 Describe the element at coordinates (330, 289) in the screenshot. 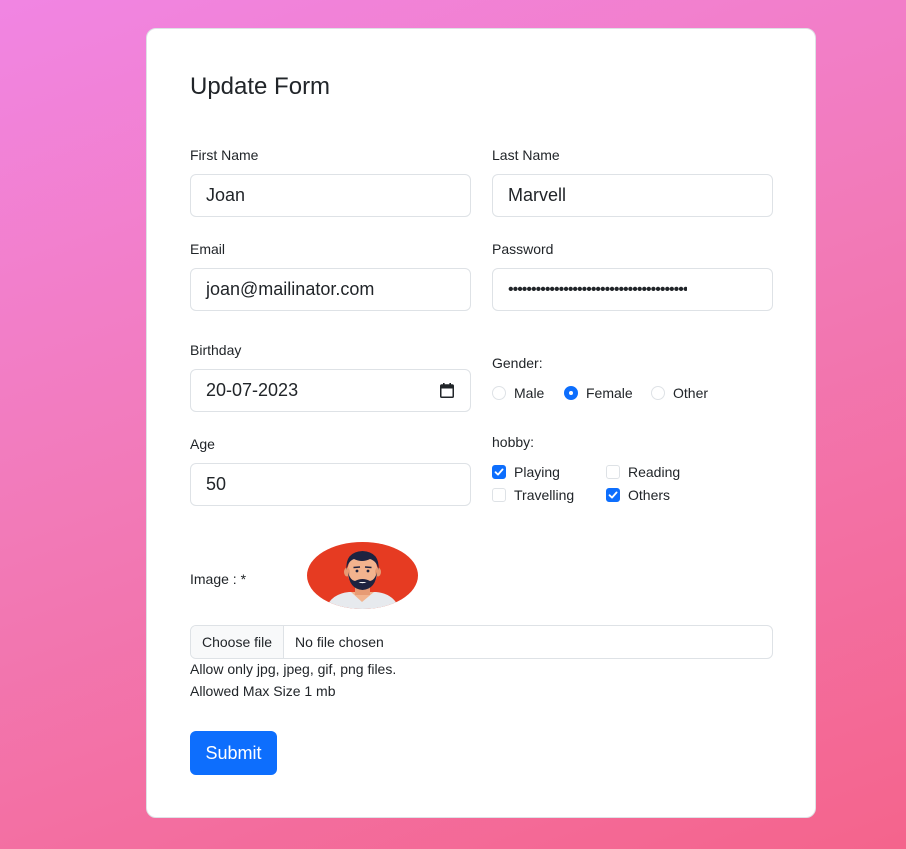

I see `email-input: joan@mailinator.com` at that location.